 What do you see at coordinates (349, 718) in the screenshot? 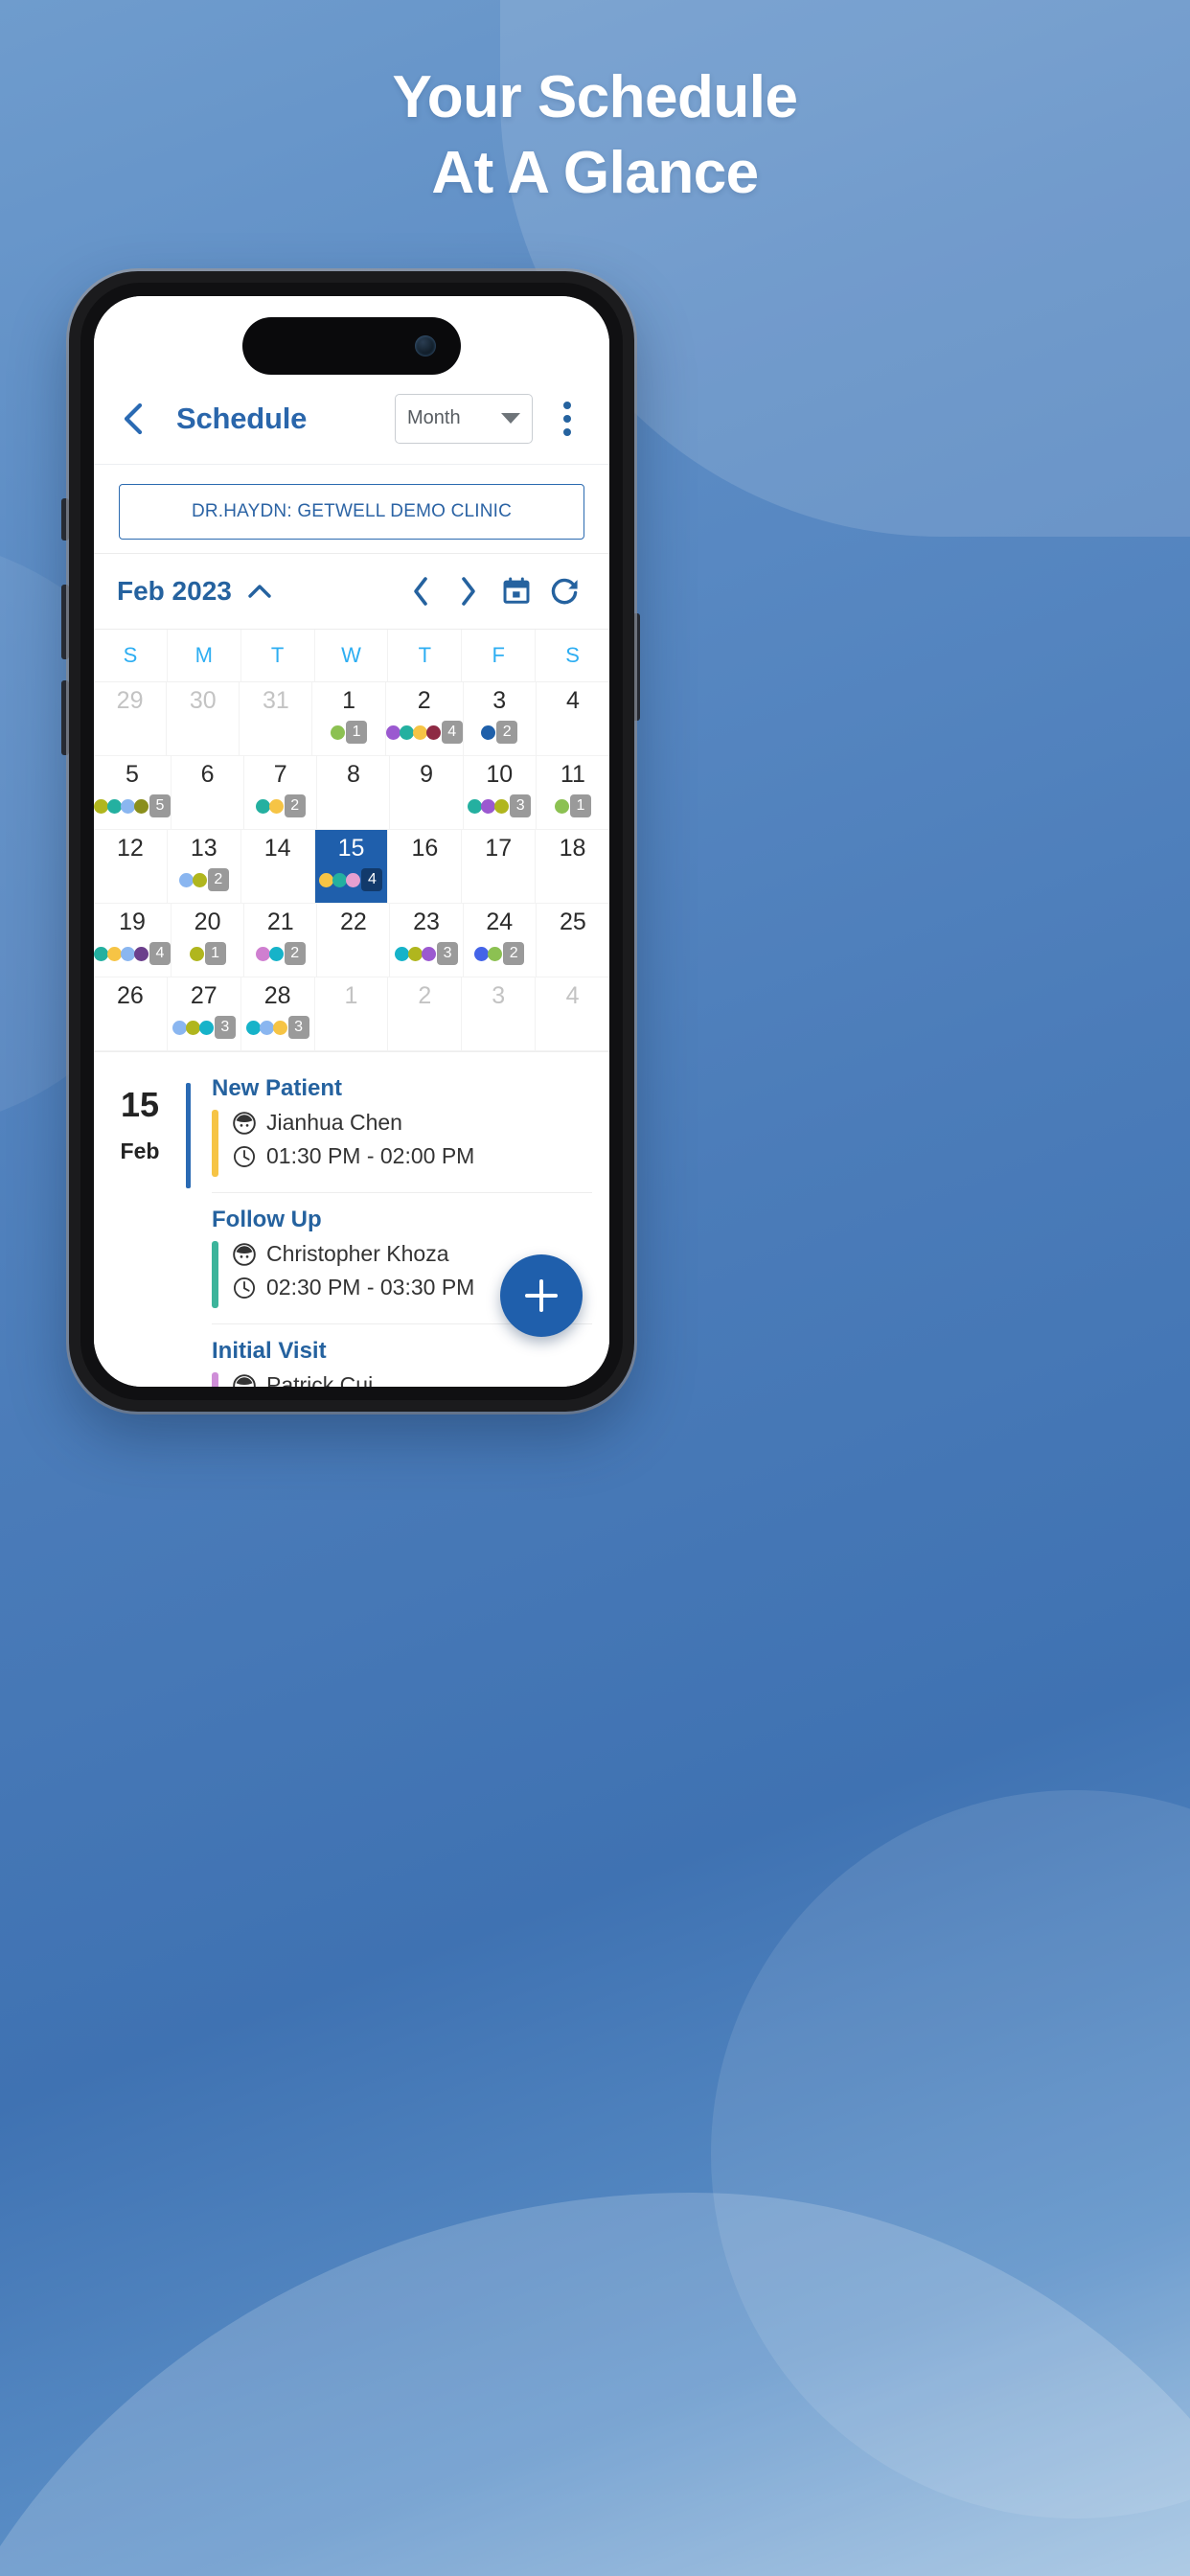
I see `calendar-day-cell: 11` at bounding box center [349, 718].